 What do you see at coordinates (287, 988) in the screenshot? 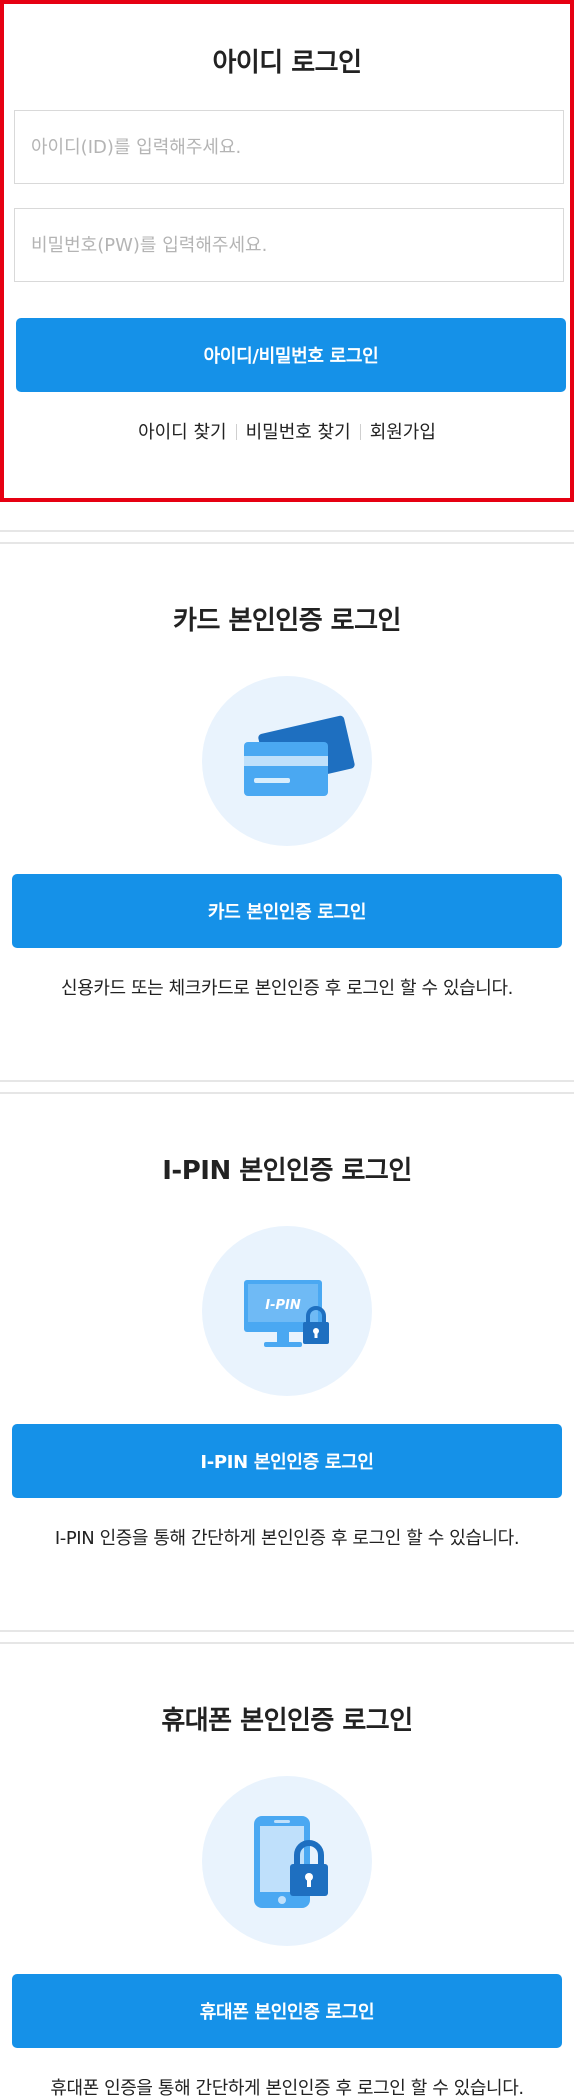
I see `card-login-description: 신용카드 또는 체크카드로 본인인증 후 로그인 할 수 있습니다.` at bounding box center [287, 988].